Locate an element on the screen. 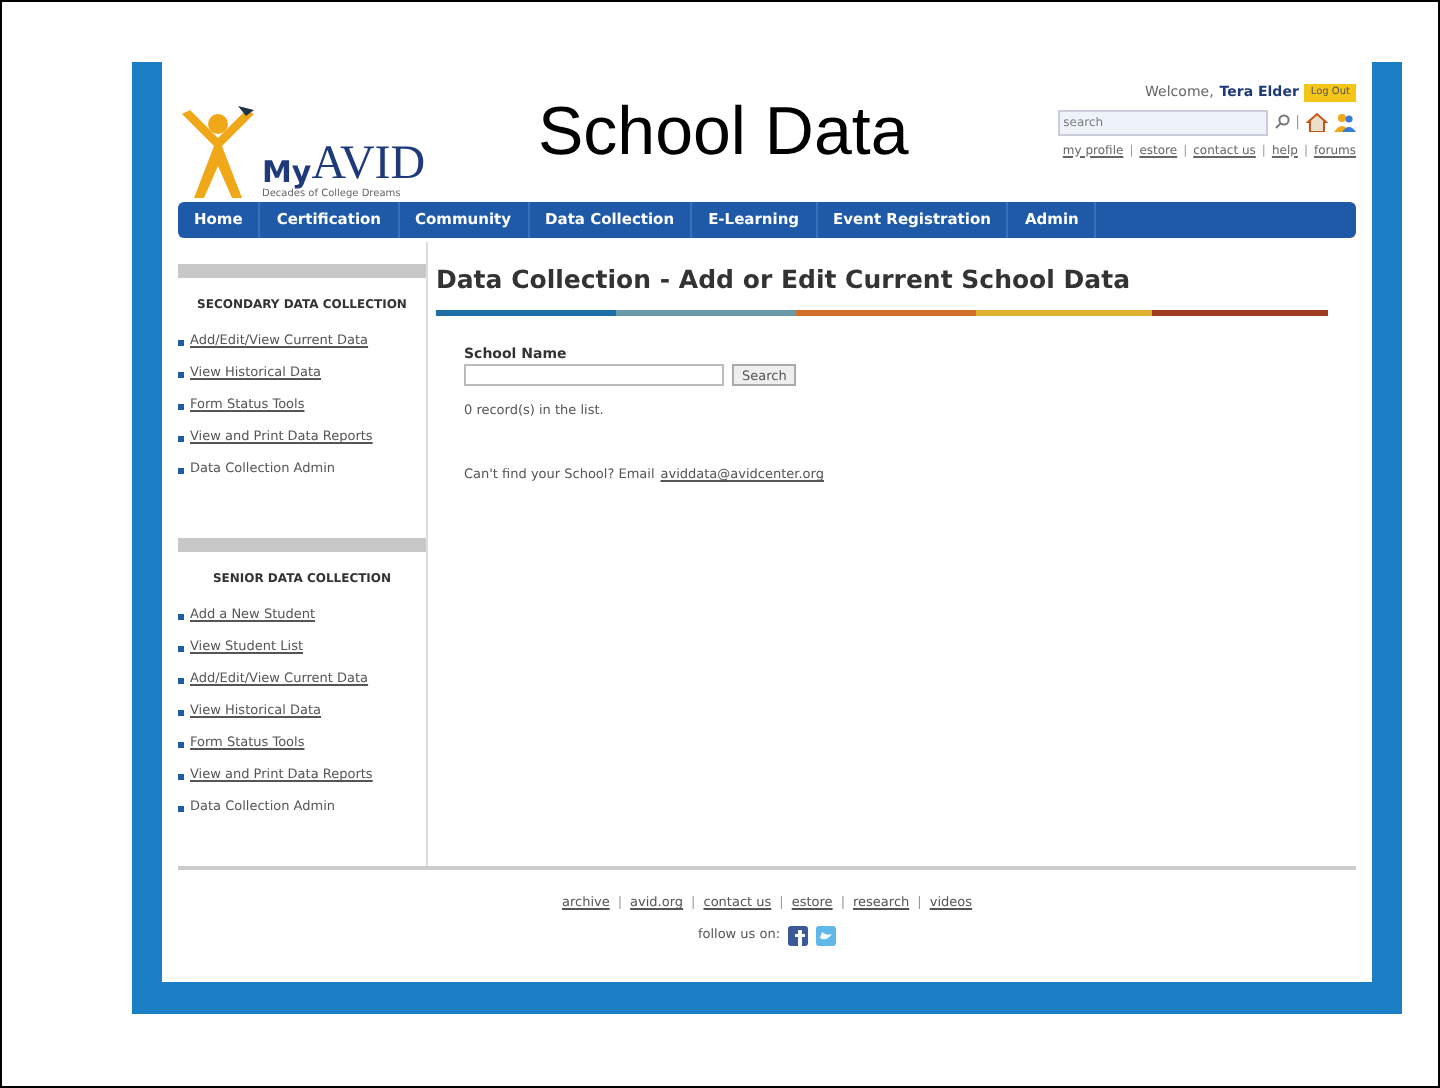  social-icon is located at coordinates (798, 935).